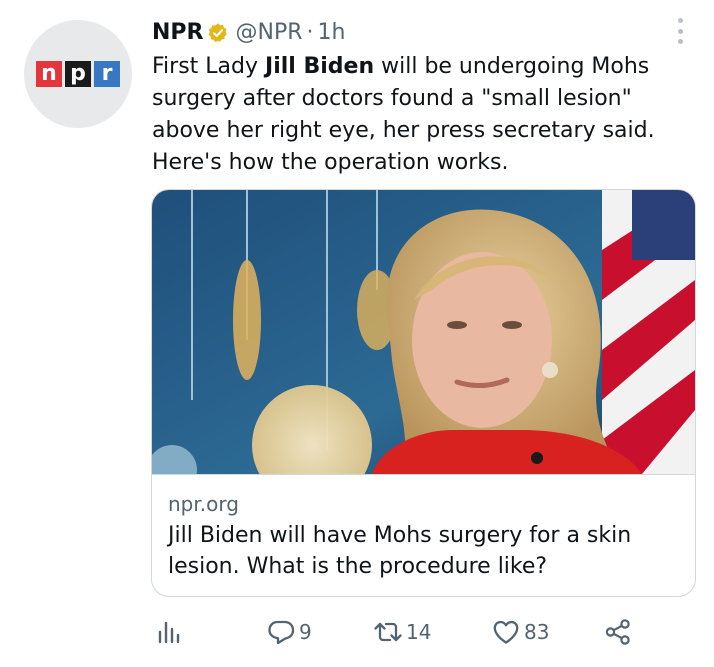  Describe the element at coordinates (203, 504) in the screenshot. I see `card-domain: npr.org` at that location.